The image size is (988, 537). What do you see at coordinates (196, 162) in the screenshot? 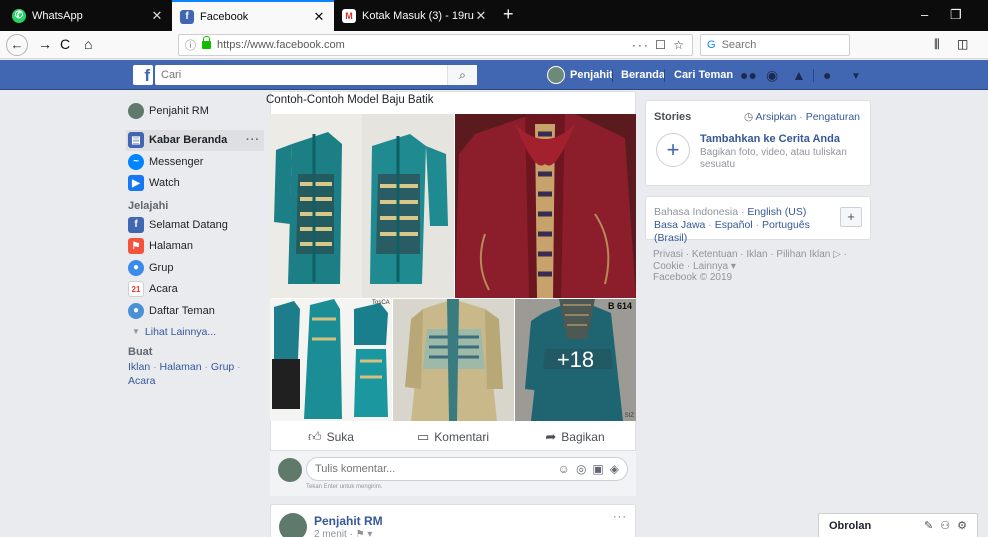
I see `sidebar-item-messenger: ~ Messenger` at bounding box center [196, 162].